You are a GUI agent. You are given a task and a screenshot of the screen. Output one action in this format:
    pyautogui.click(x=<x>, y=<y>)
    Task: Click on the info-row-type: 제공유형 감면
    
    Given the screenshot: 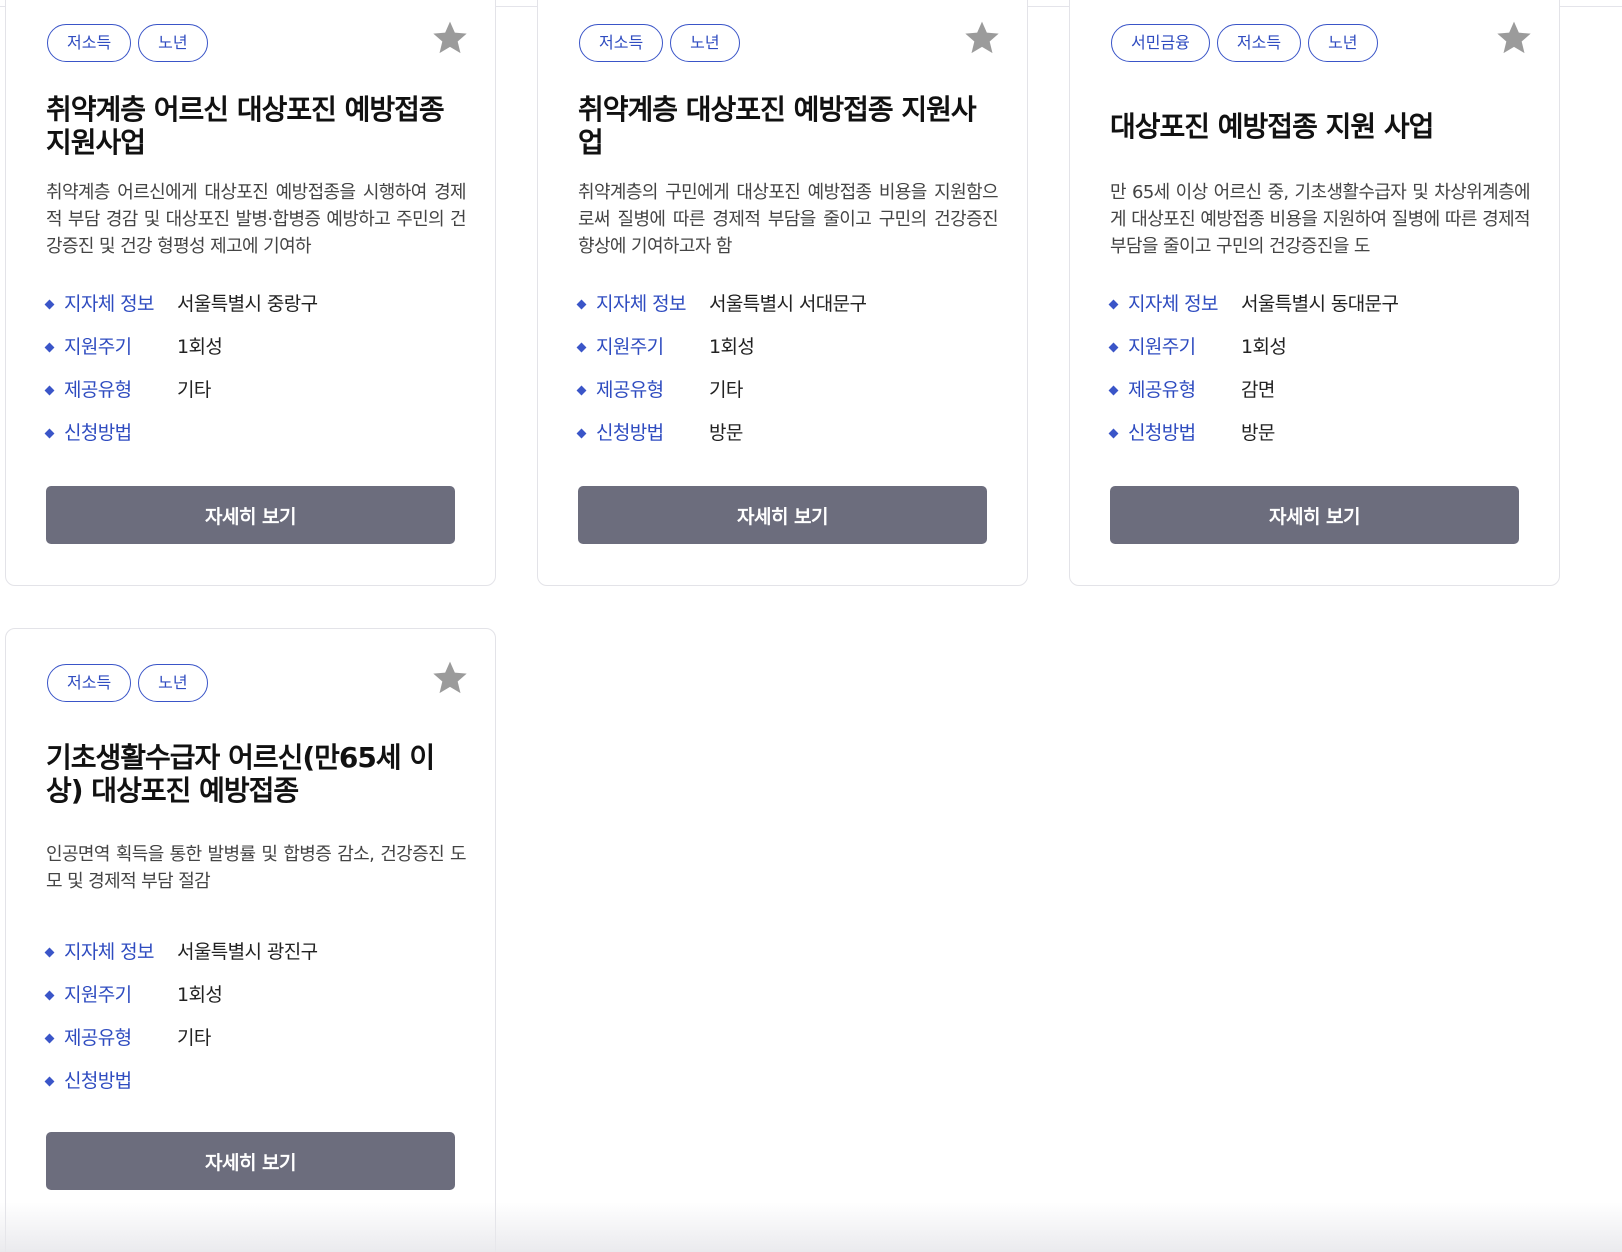 What is the action you would take?
    pyautogui.click(x=1318, y=398)
    